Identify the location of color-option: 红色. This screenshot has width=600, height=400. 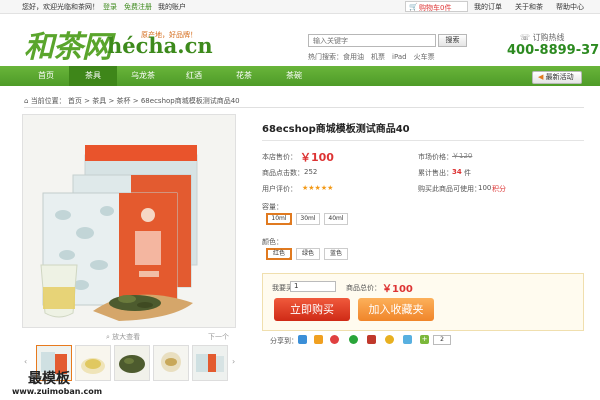
(279, 254).